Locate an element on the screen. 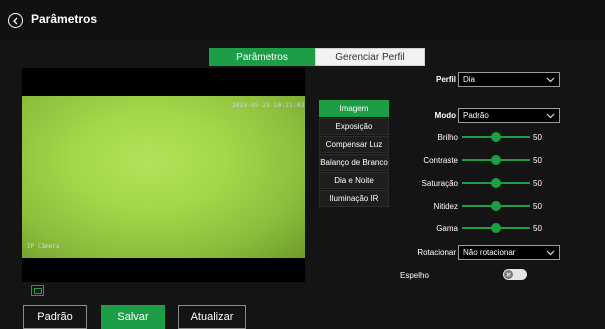  gamma-slider is located at coordinates (496, 228).